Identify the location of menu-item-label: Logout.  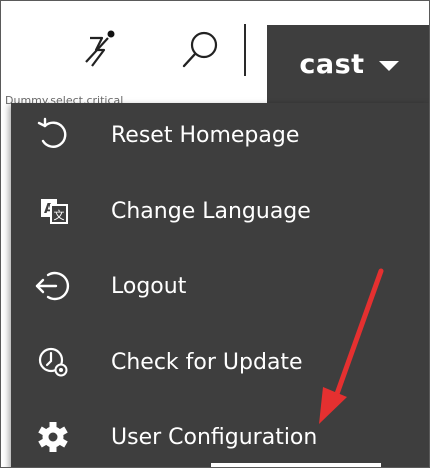
(149, 286).